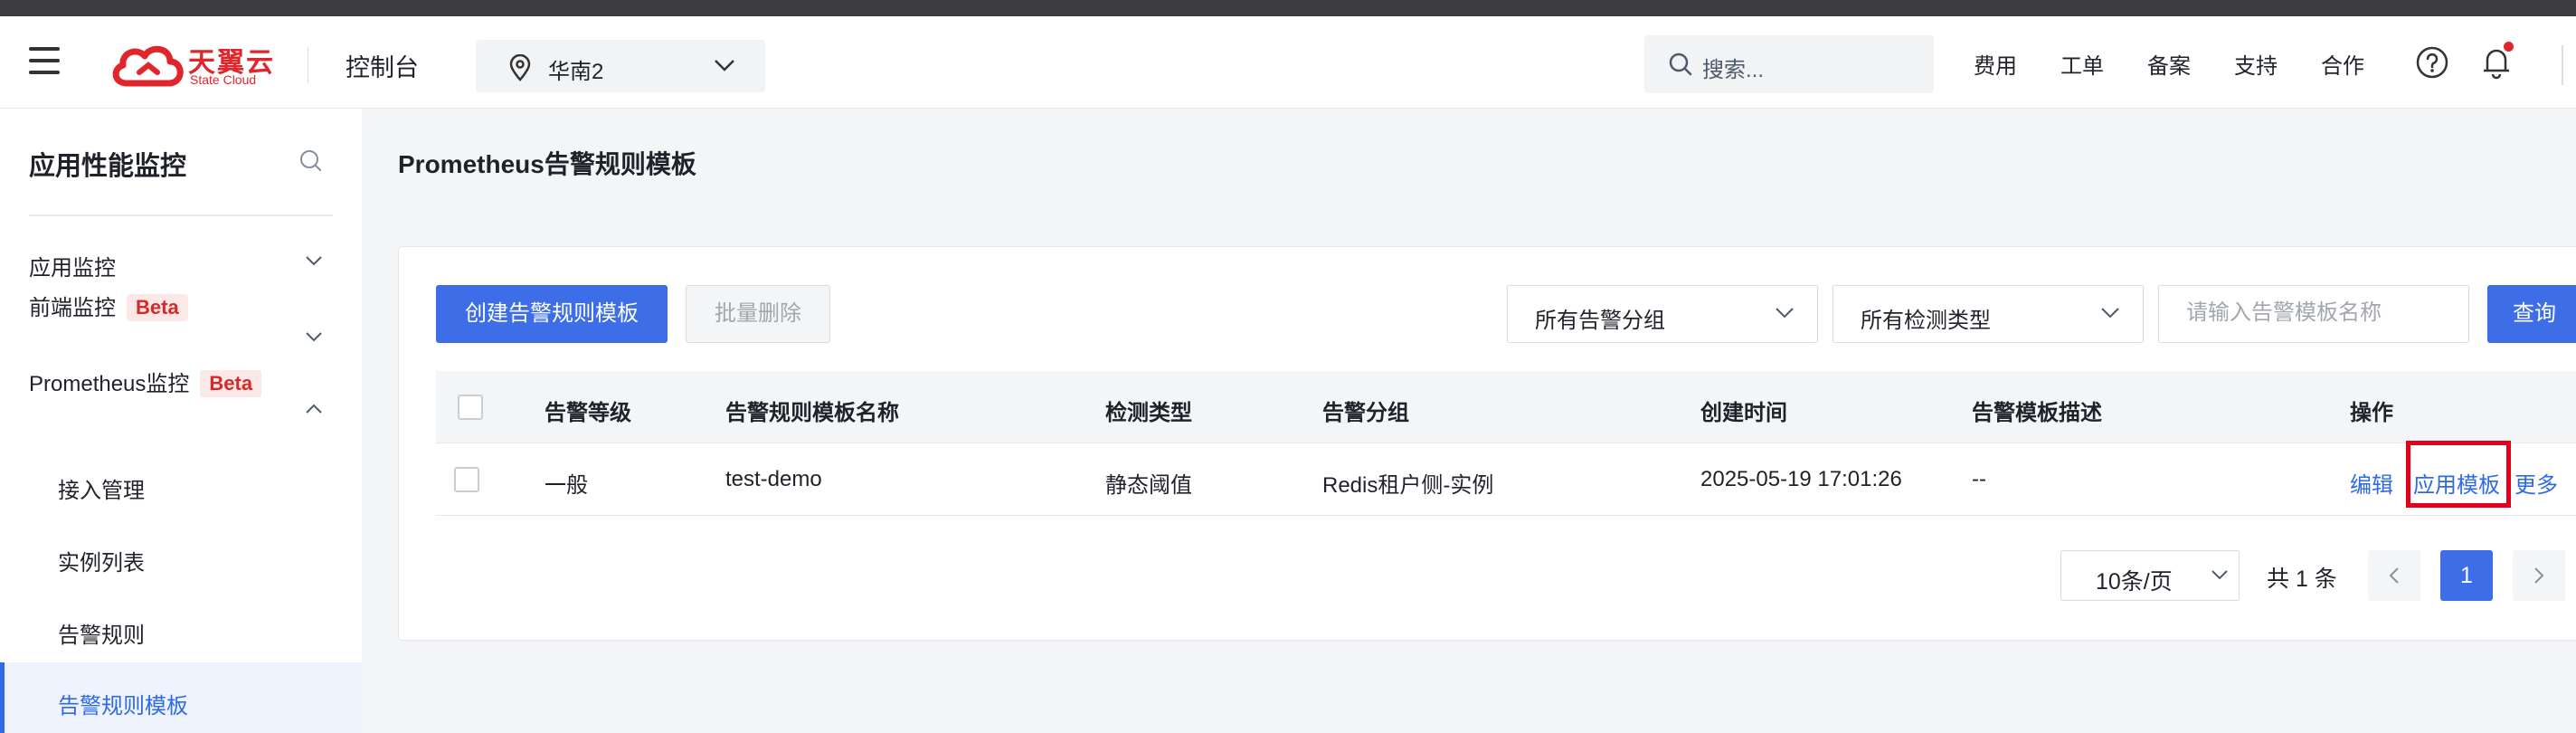  I want to click on total-count: 共 1 条, so click(2302, 579).